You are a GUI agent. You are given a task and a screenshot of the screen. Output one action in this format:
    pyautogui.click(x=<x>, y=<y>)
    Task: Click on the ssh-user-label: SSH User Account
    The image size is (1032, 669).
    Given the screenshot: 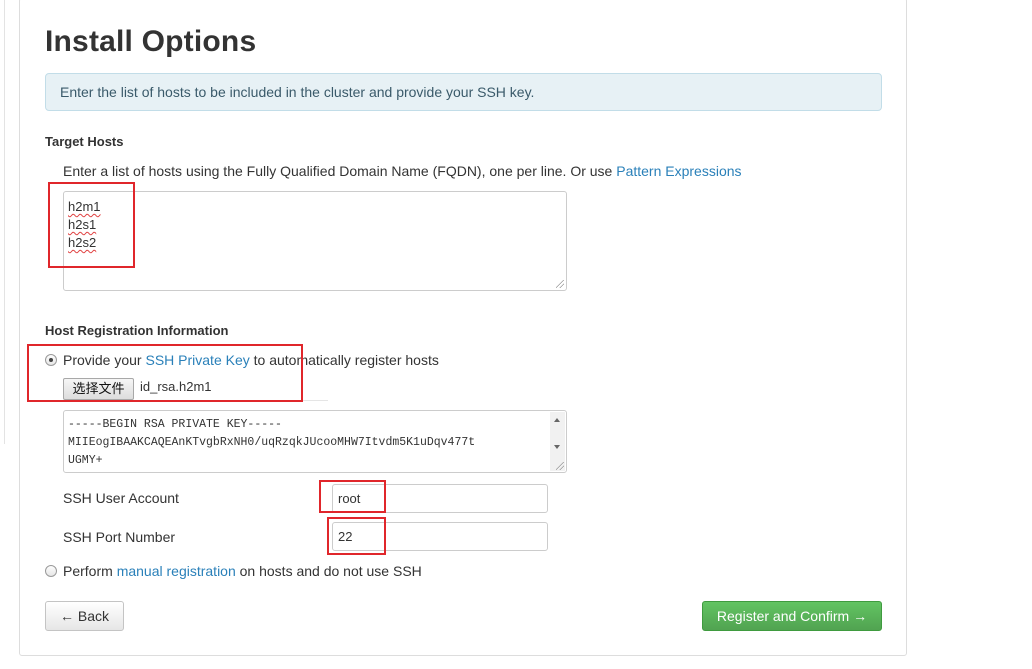 What is the action you would take?
    pyautogui.click(x=121, y=498)
    